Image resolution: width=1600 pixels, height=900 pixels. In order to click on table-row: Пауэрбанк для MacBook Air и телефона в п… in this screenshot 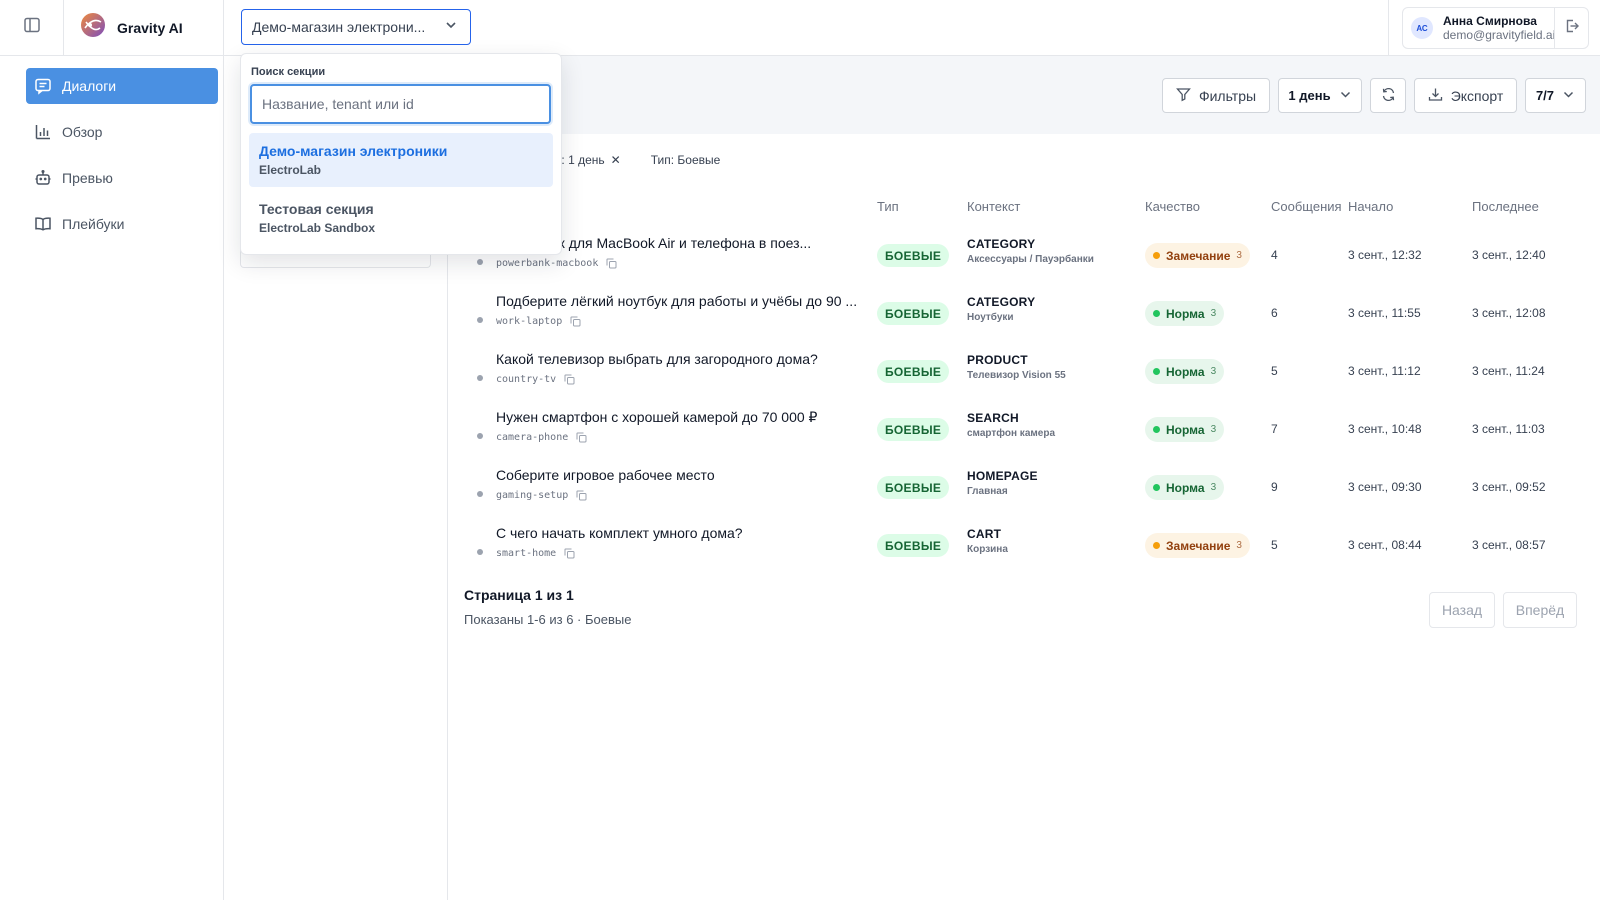, I will do `click(1024, 256)`.